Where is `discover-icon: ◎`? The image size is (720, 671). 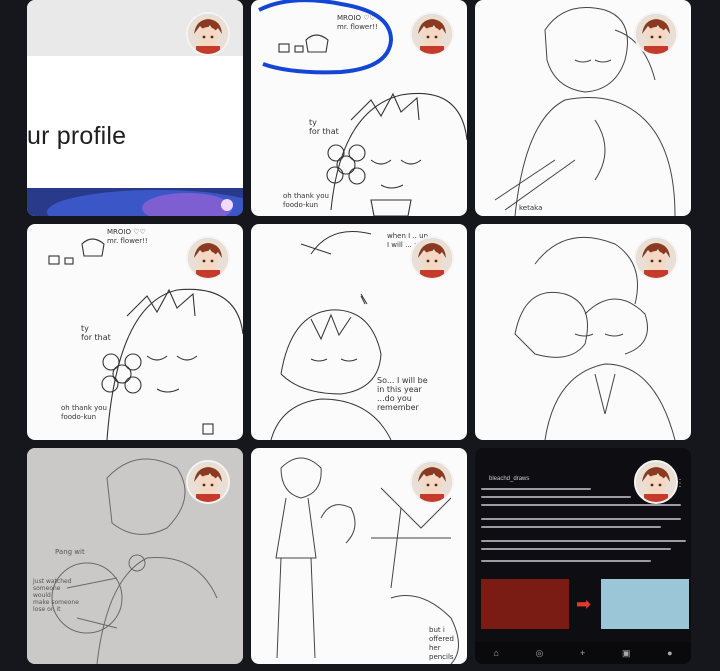
discover-icon: ◎ is located at coordinates (539, 653).